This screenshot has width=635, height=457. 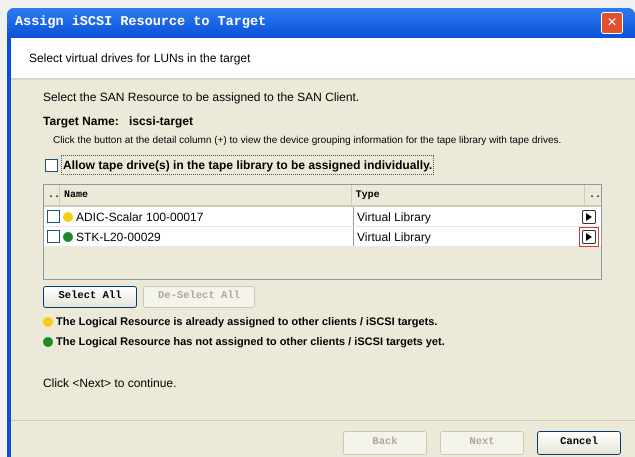 What do you see at coordinates (51, 165) in the screenshot?
I see `checkbox` at bounding box center [51, 165].